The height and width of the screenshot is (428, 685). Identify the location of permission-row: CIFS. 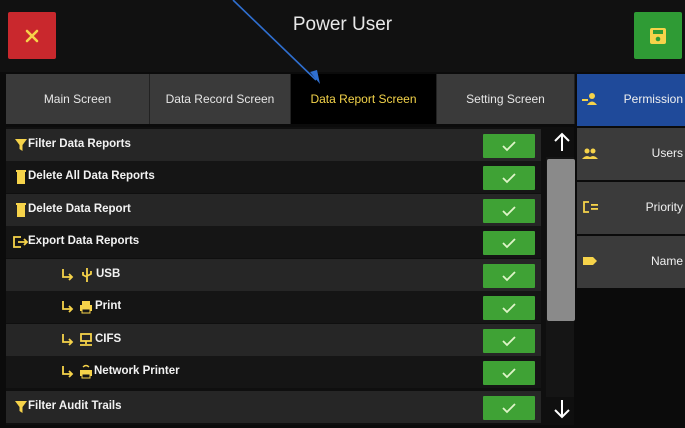
(273, 340).